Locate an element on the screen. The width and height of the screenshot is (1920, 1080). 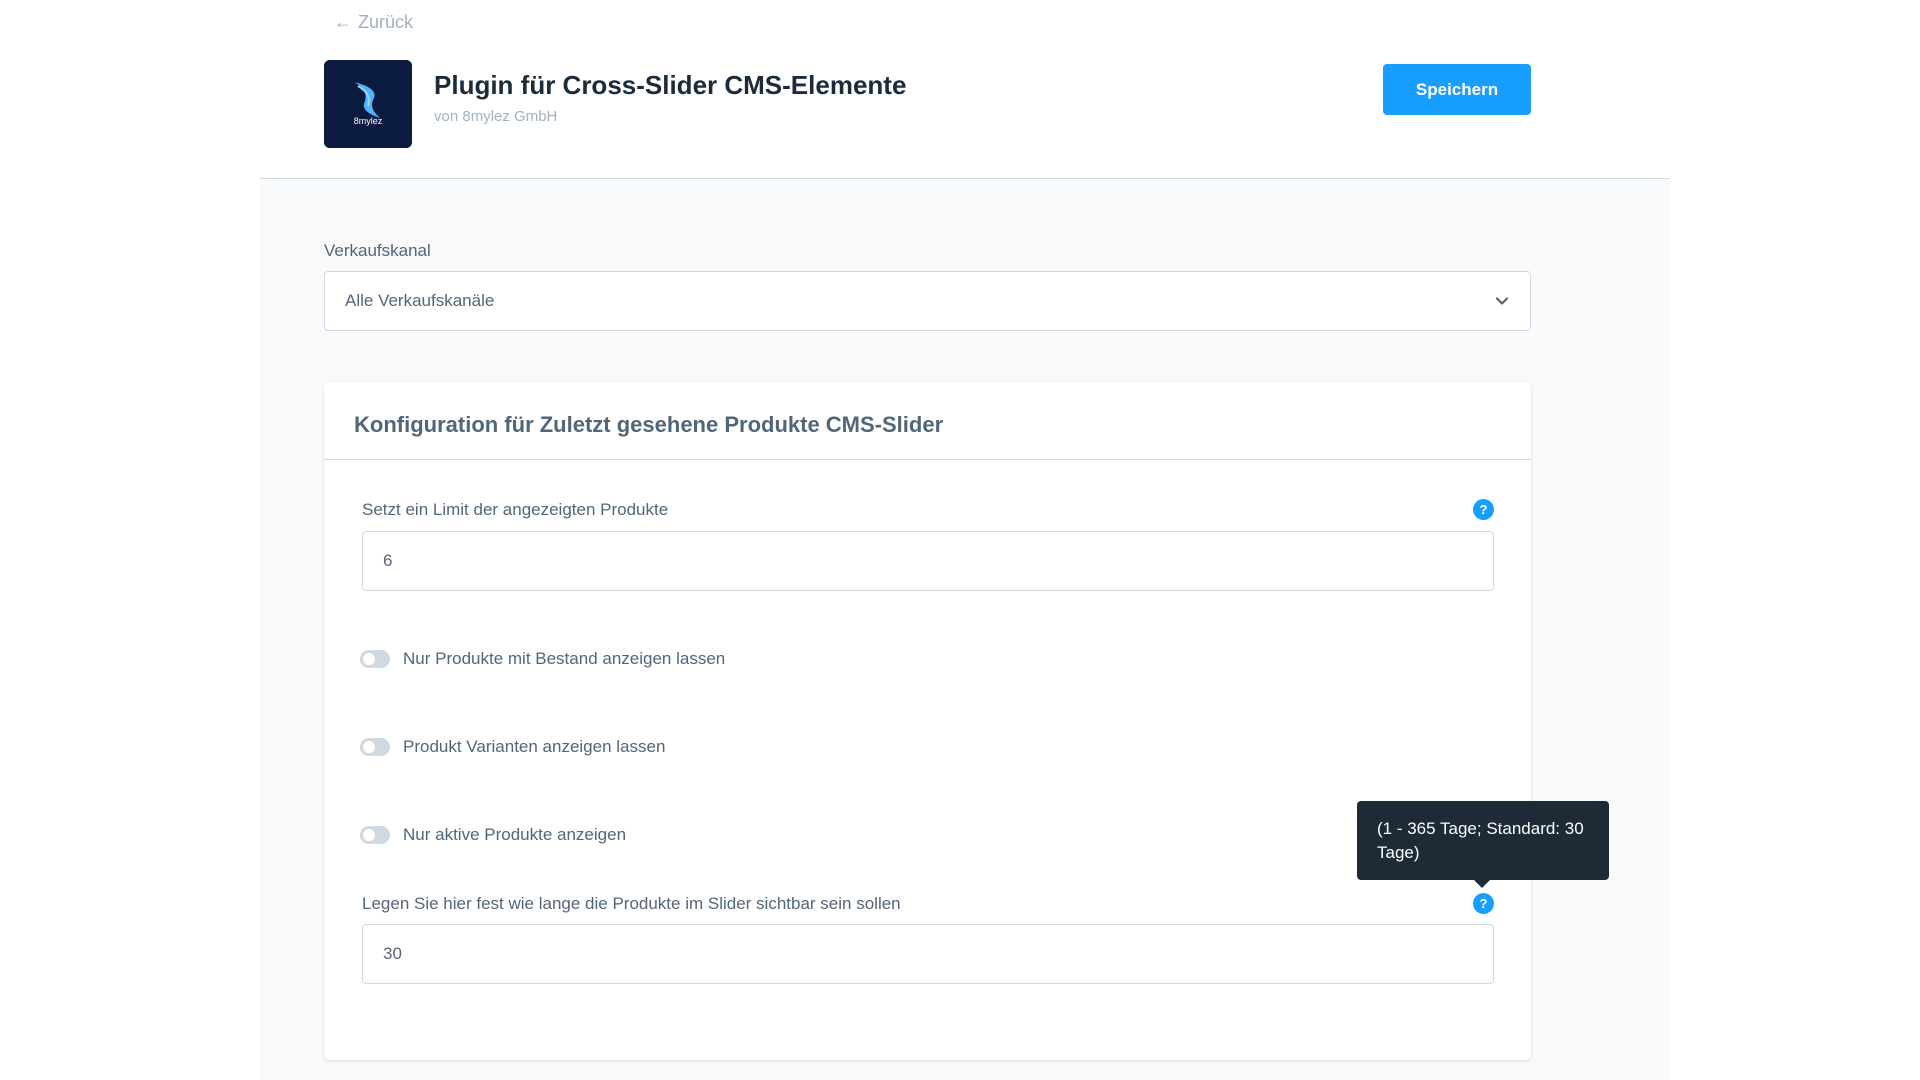
plugin-vendor: von 8mylez GmbH is located at coordinates (496, 116).